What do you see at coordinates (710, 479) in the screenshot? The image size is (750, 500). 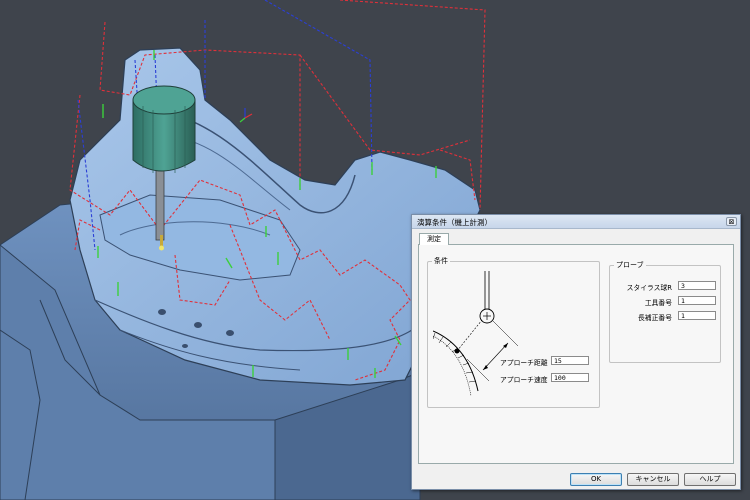 I see `help-button: ヘルプ` at bounding box center [710, 479].